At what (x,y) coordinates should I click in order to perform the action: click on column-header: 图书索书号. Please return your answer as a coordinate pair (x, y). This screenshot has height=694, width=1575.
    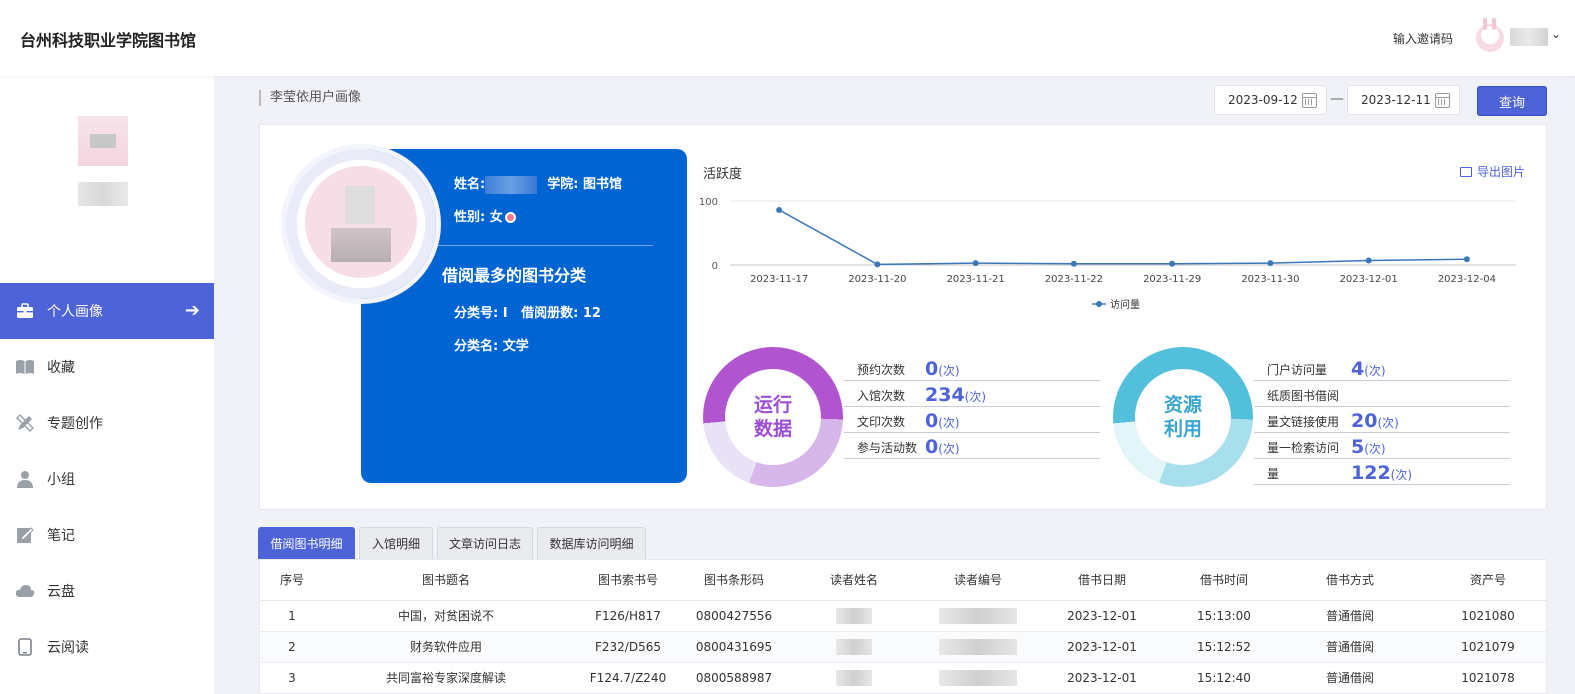
    Looking at the image, I should click on (628, 580).